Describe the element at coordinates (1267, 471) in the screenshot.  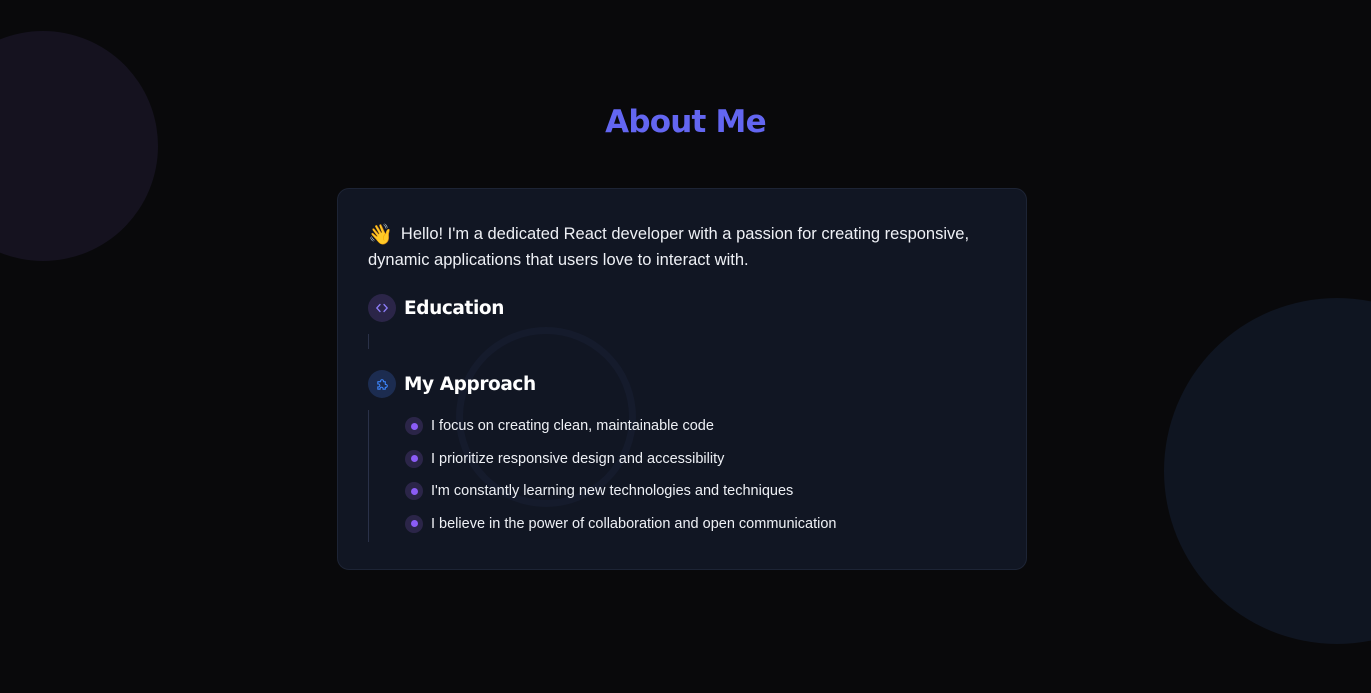
I see `decorative-circle-right` at that location.